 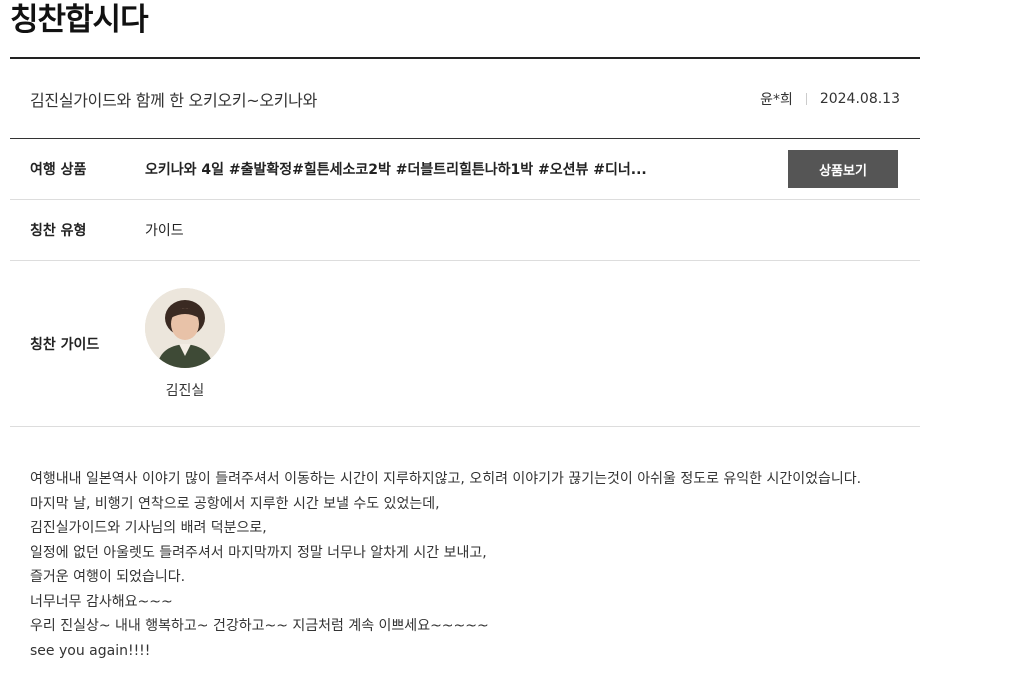 I want to click on product-label: 여행 상품, so click(x=58, y=170).